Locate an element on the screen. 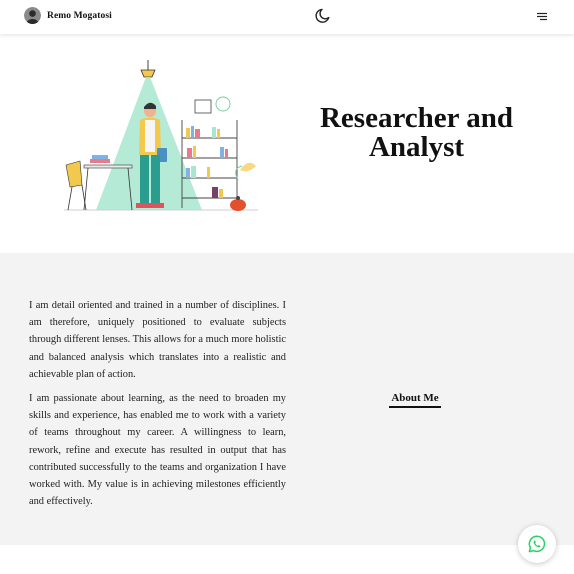 The width and height of the screenshot is (574, 574). menu-button is located at coordinates (542, 17).